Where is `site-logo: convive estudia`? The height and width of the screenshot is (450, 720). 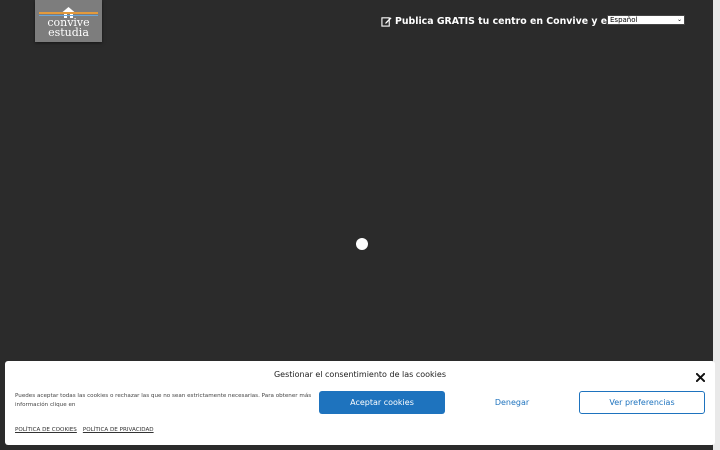 site-logo: convive estudia is located at coordinates (68, 21).